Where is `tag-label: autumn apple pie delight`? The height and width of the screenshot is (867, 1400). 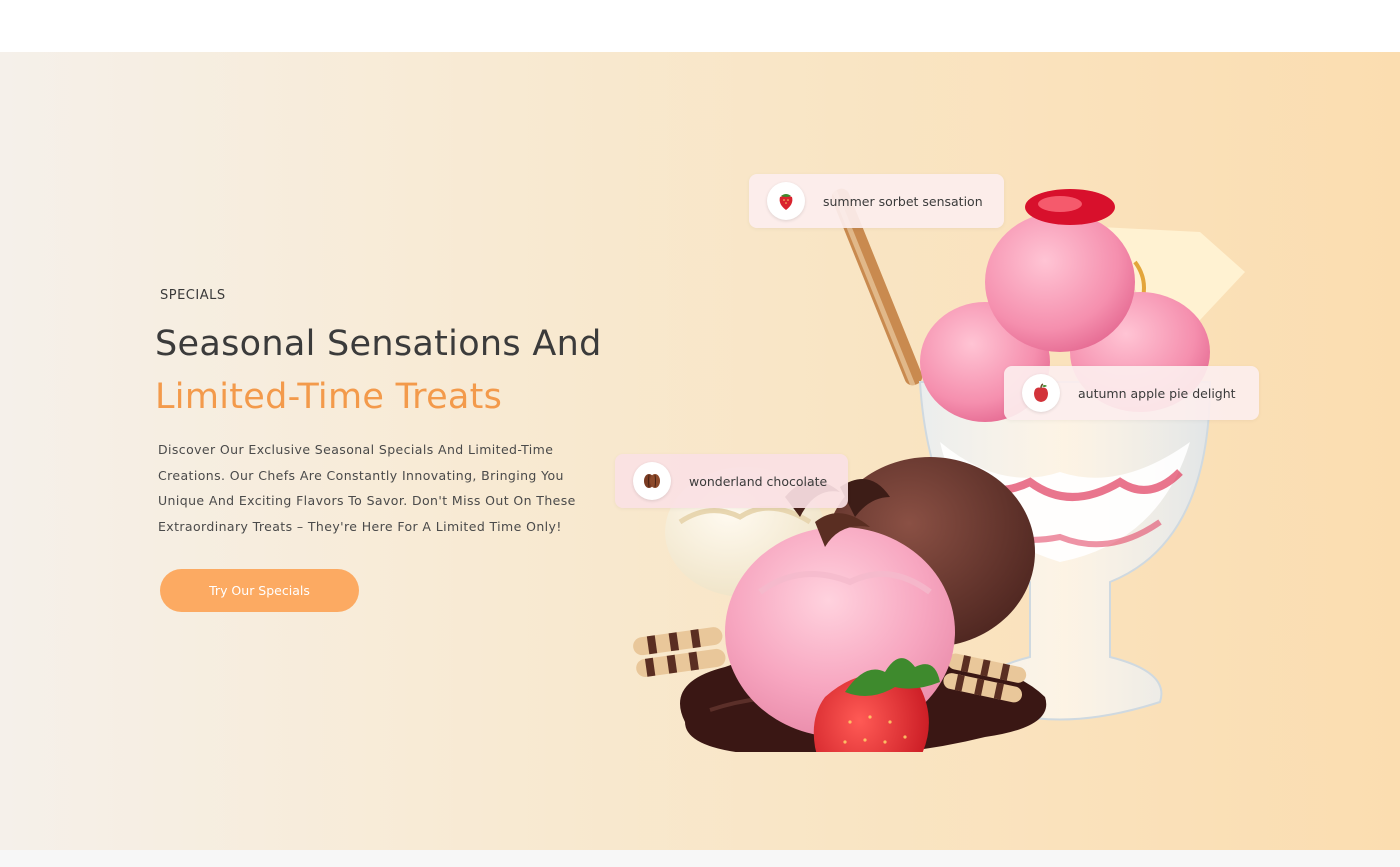
tag-label: autumn apple pie delight is located at coordinates (1157, 393).